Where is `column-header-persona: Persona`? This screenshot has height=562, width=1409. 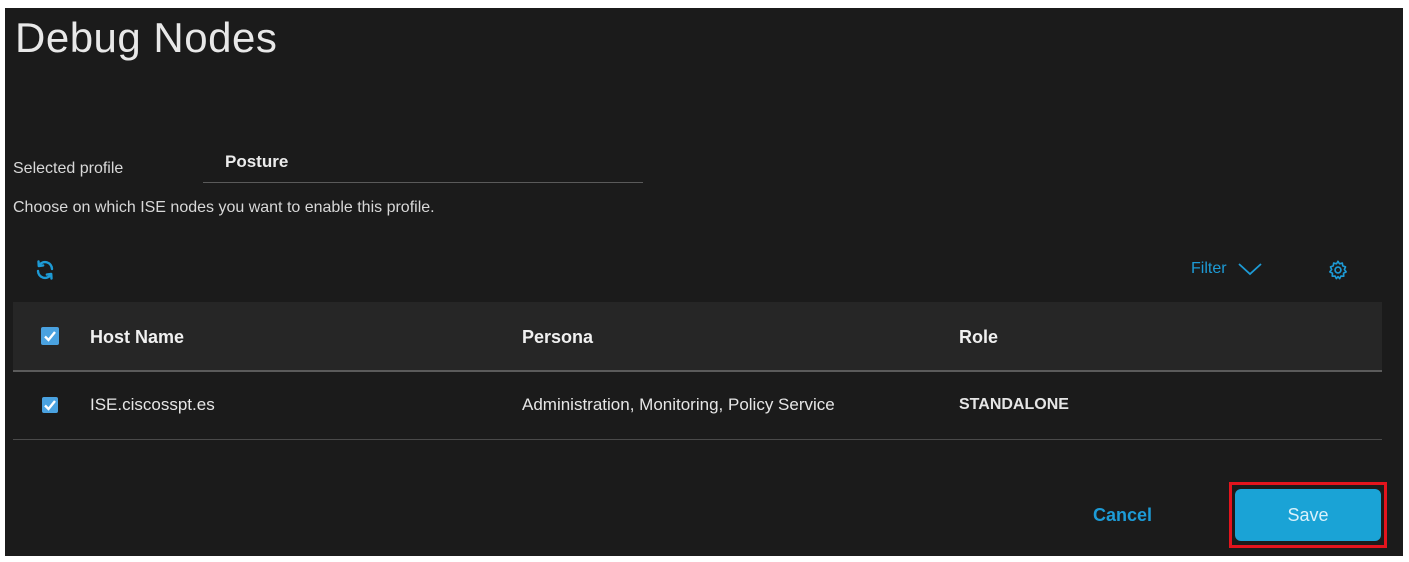 column-header-persona: Persona is located at coordinates (557, 337).